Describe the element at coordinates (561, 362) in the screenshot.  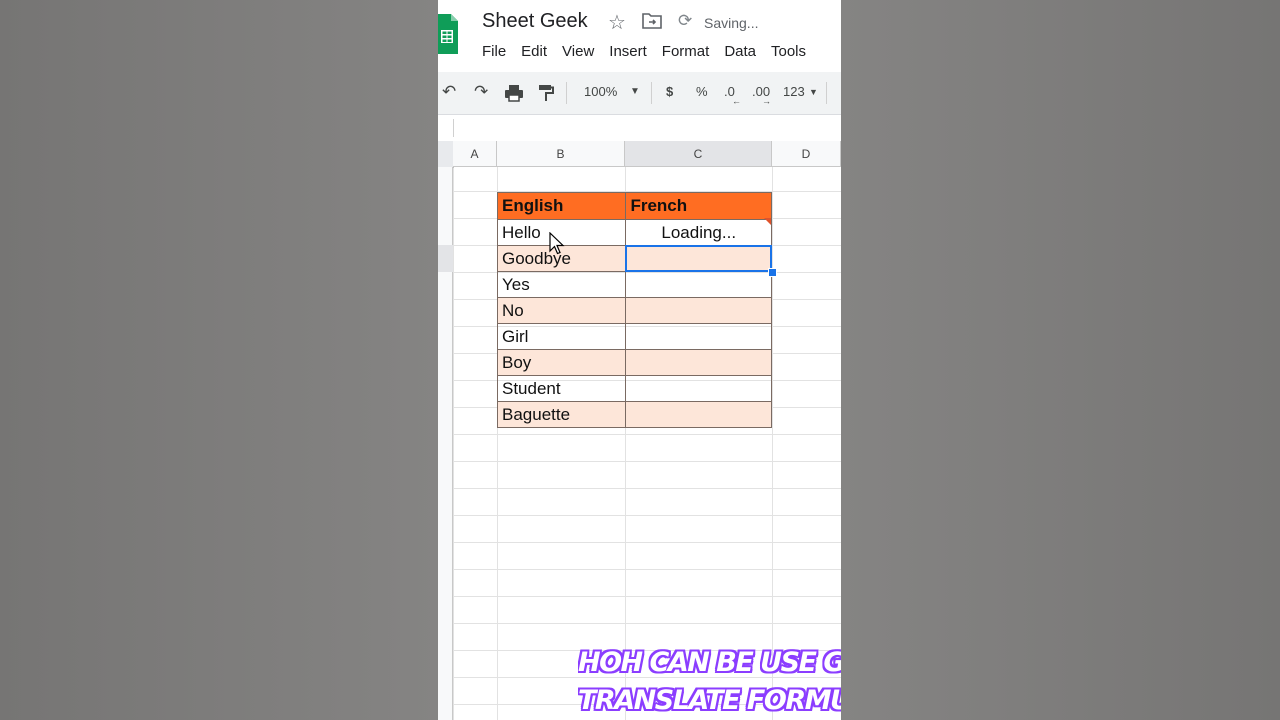
I see `cell-english: Boy` at that location.